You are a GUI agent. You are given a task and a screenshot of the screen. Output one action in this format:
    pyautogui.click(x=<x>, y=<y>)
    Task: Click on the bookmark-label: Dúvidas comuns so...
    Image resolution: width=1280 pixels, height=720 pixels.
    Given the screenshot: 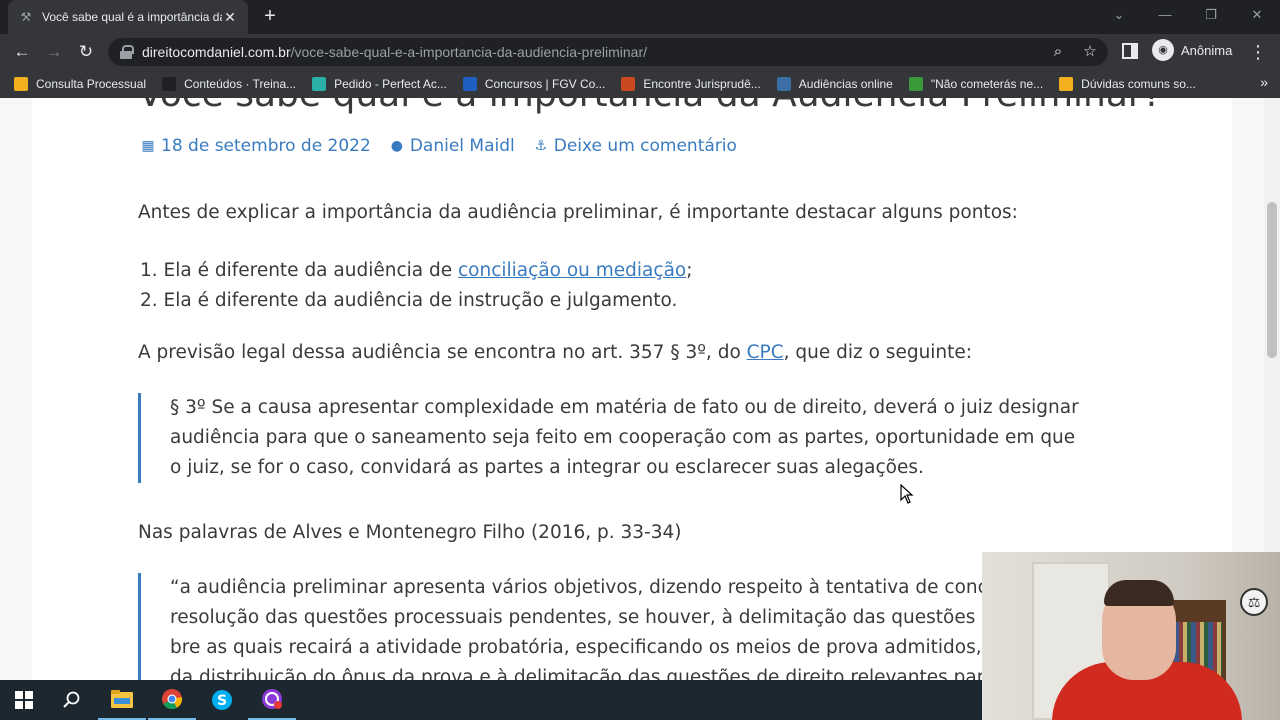 What is the action you would take?
    pyautogui.click(x=1138, y=84)
    